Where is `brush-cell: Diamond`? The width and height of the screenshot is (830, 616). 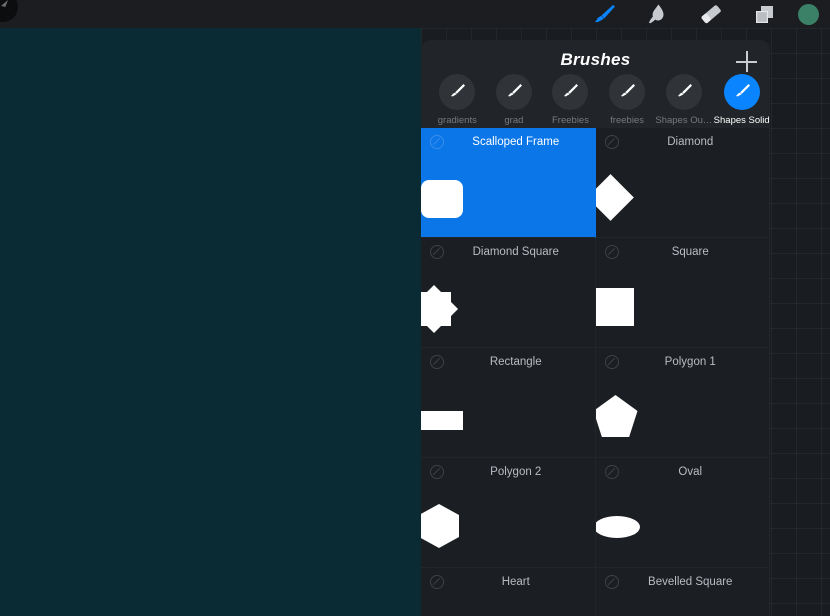 brush-cell: Diamond is located at coordinates (682, 183).